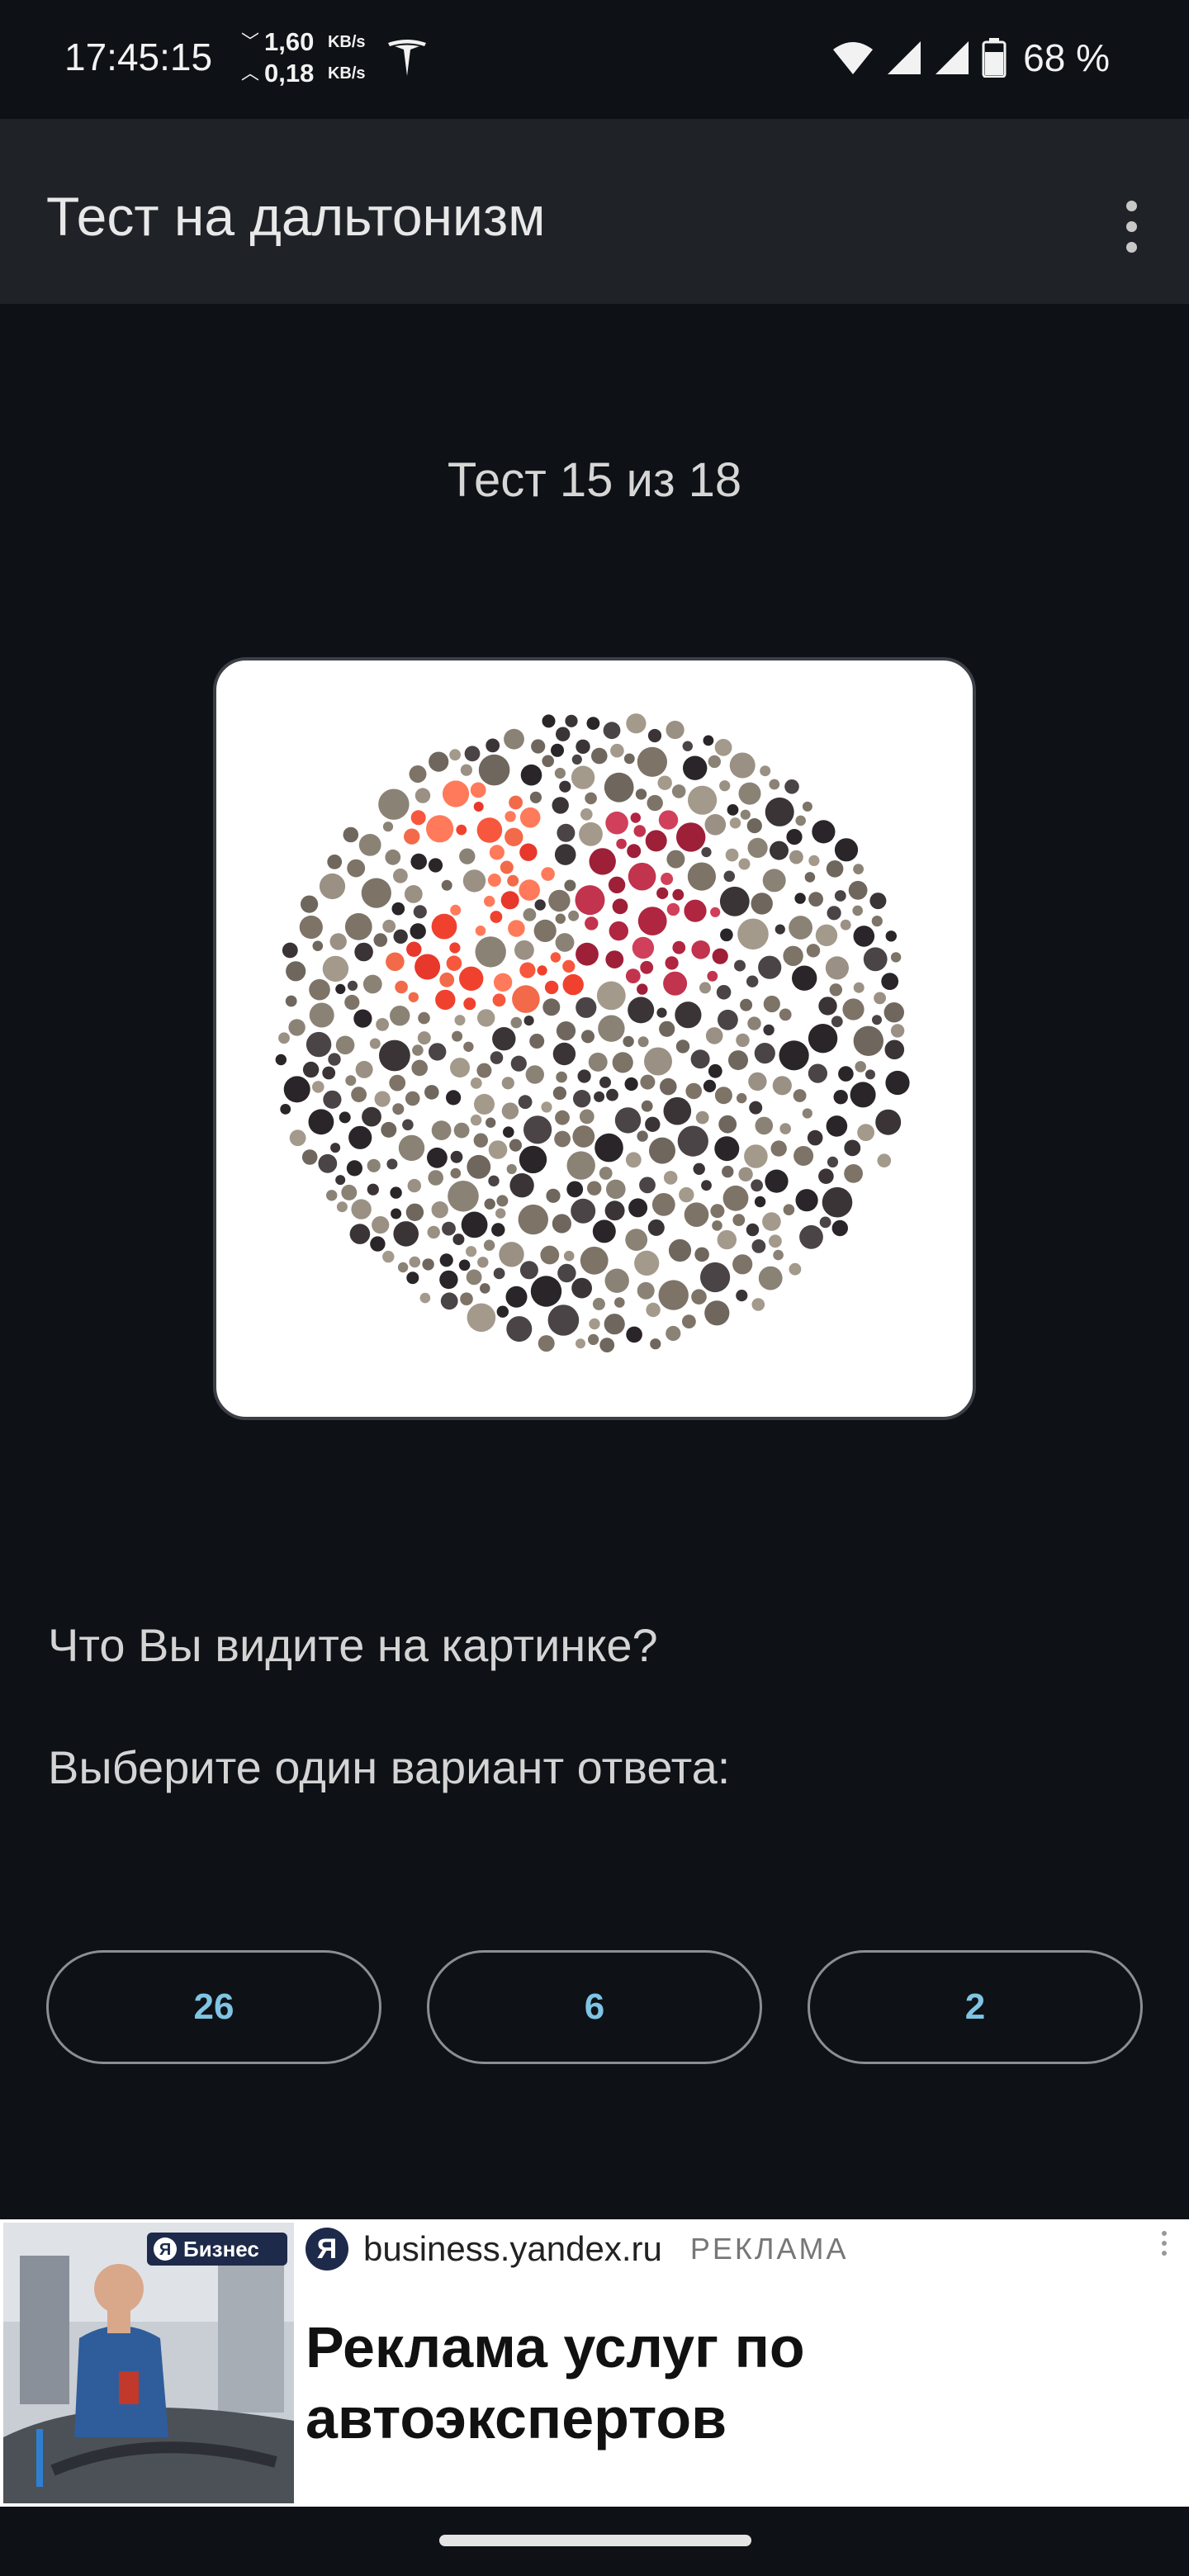 The image size is (1189, 2576). What do you see at coordinates (904, 57) in the screenshot?
I see `signal-icon` at bounding box center [904, 57].